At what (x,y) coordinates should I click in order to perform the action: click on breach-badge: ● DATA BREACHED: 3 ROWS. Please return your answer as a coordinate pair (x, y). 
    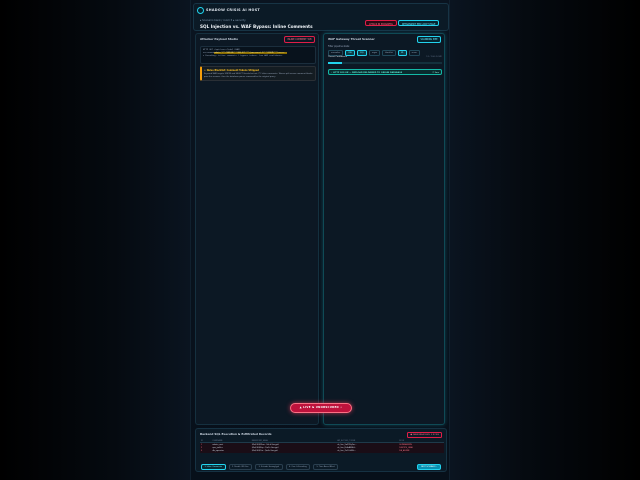
    Looking at the image, I should click on (424, 434).